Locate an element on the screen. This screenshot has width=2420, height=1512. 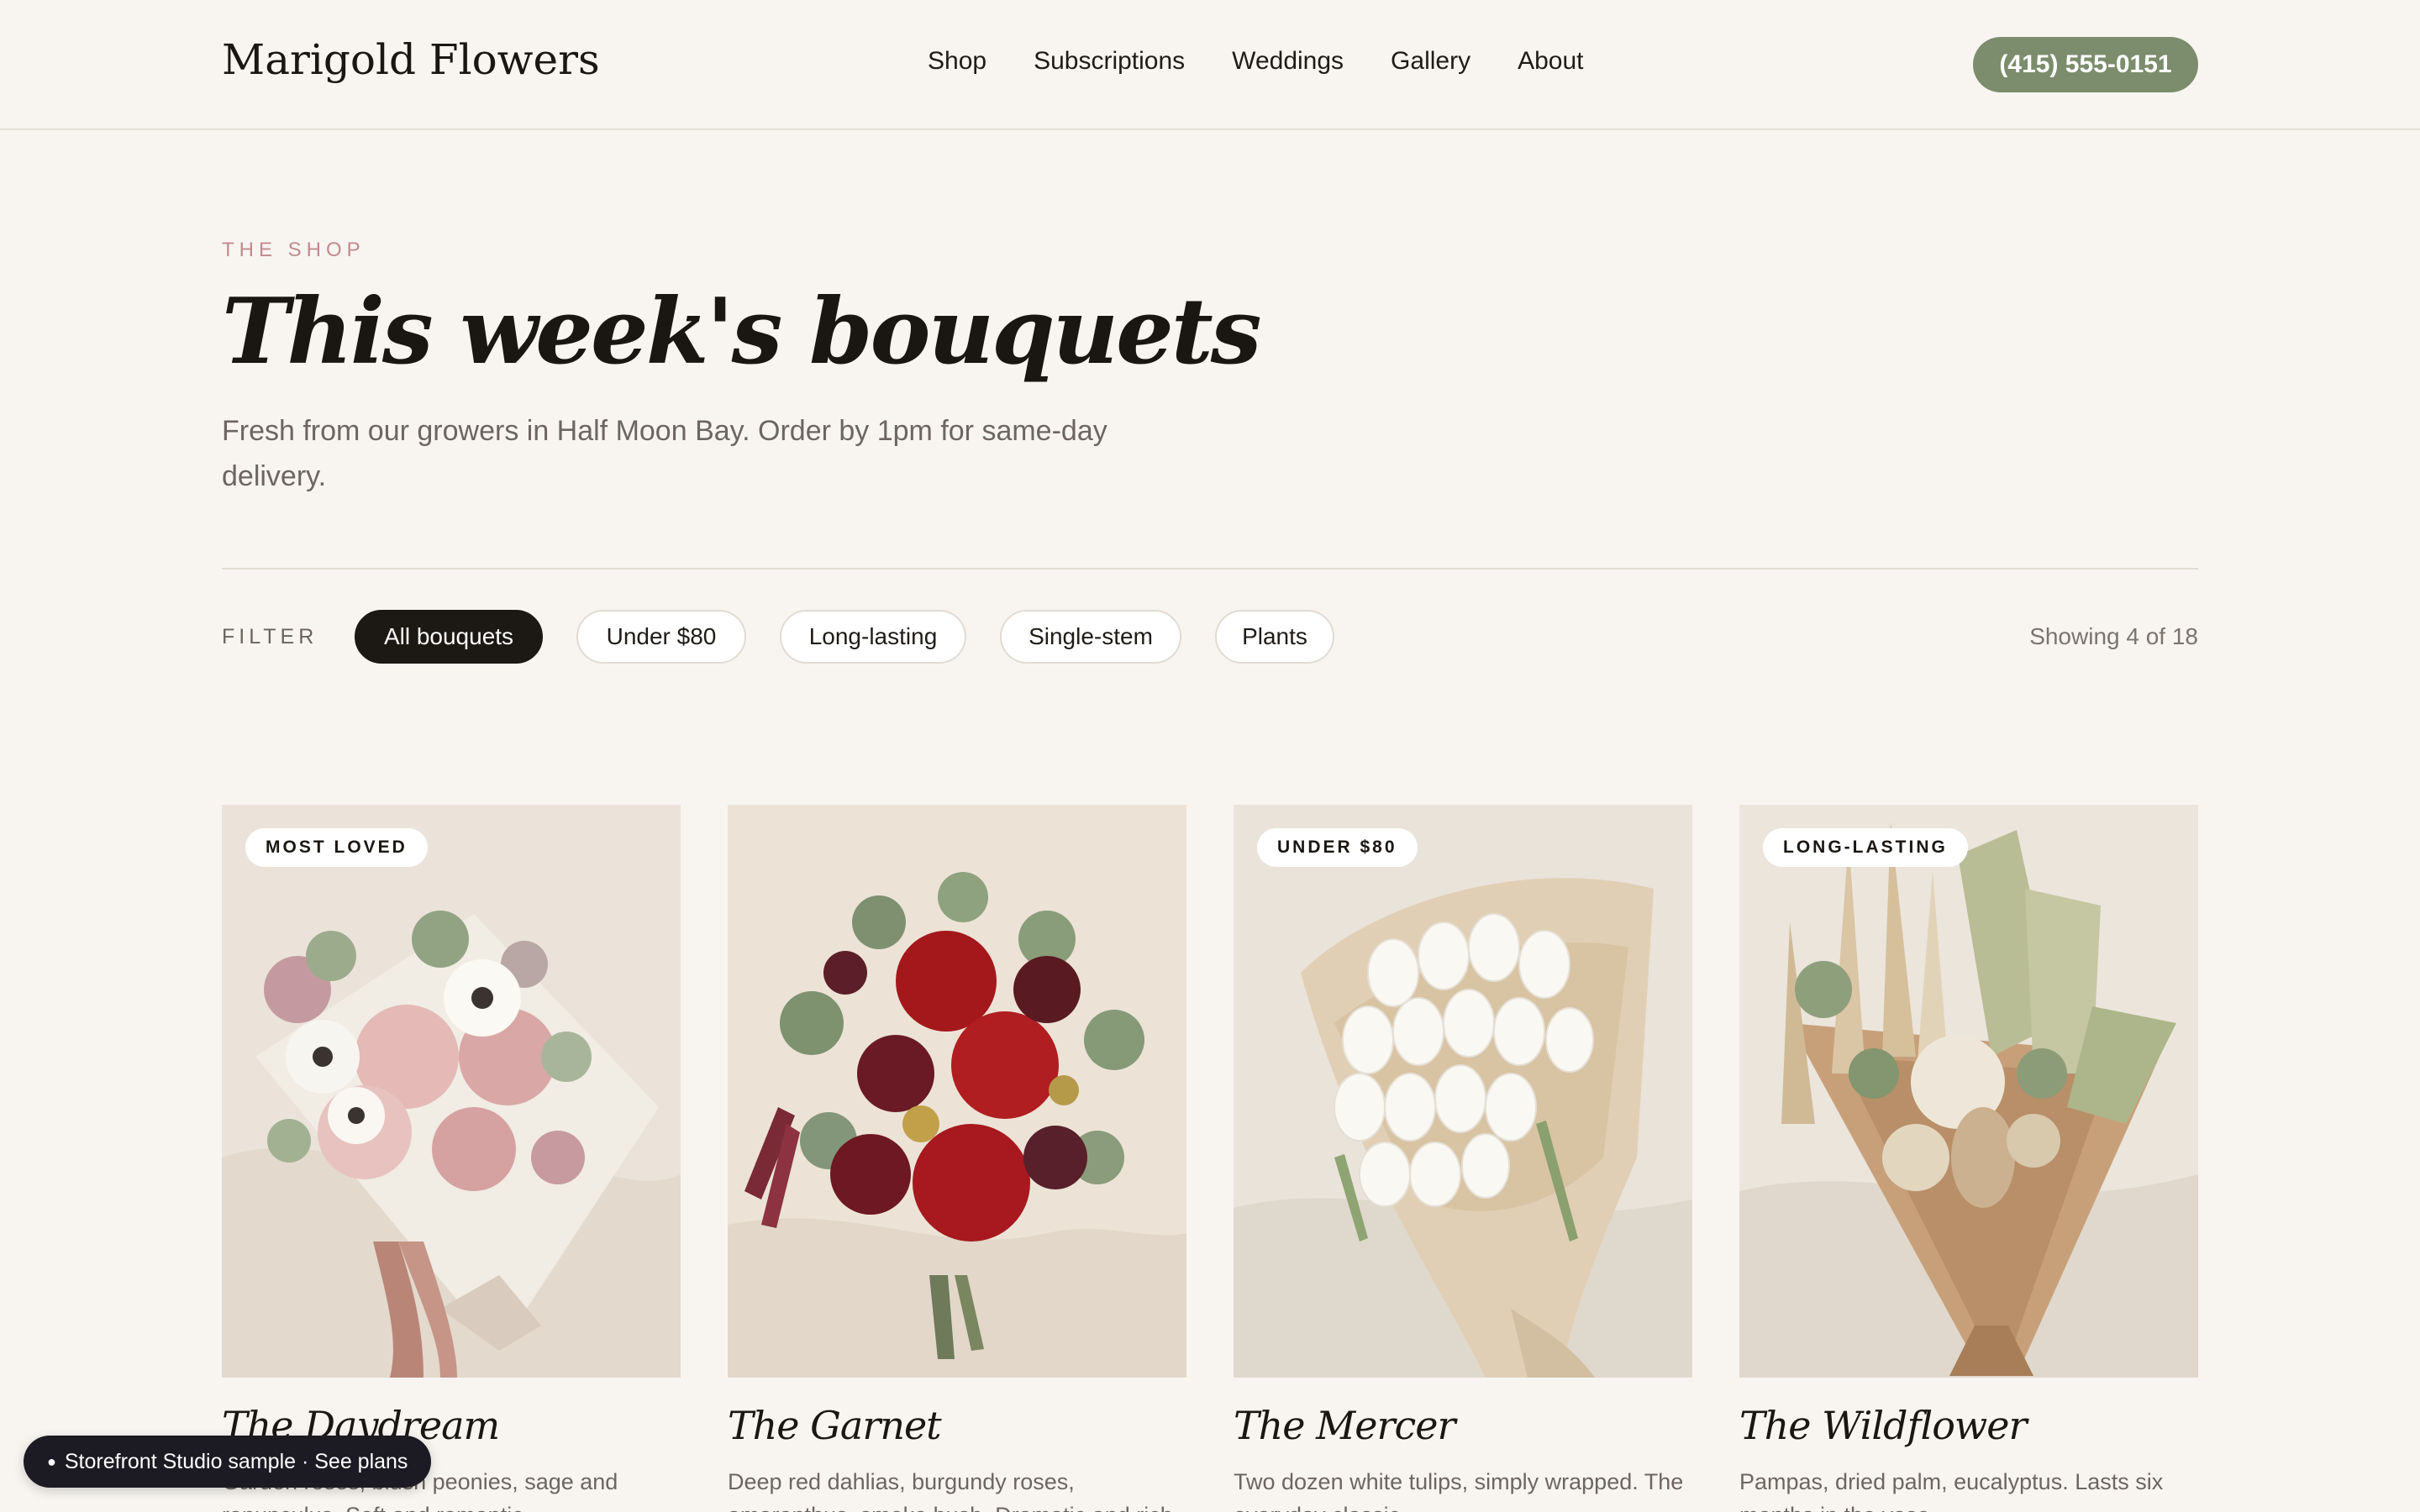
filter-chip-under-80: Under $80 is located at coordinates (661, 637).